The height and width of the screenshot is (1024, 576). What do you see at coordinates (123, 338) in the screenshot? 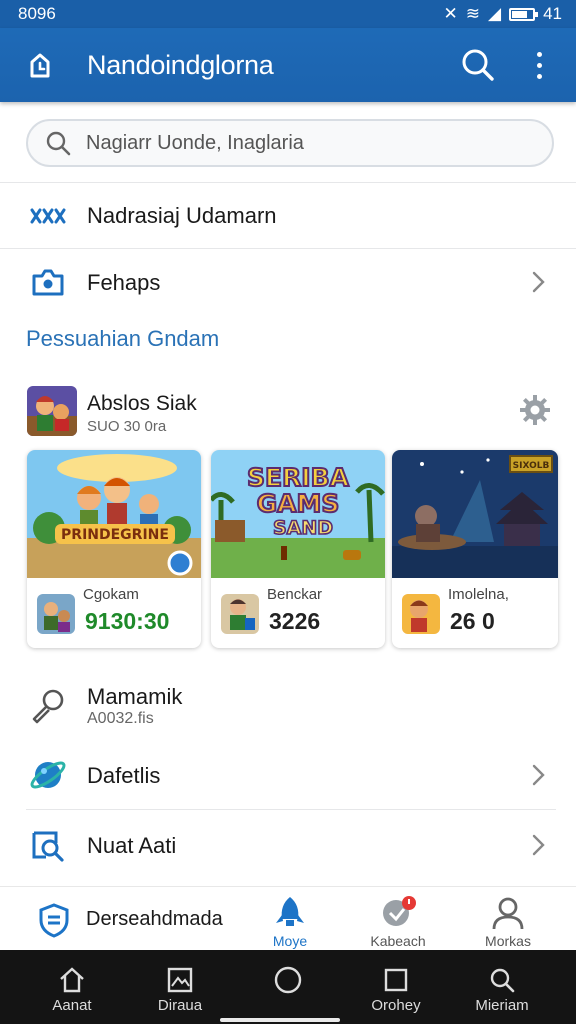
I see `section-title: Pessuahian Gndam` at bounding box center [123, 338].